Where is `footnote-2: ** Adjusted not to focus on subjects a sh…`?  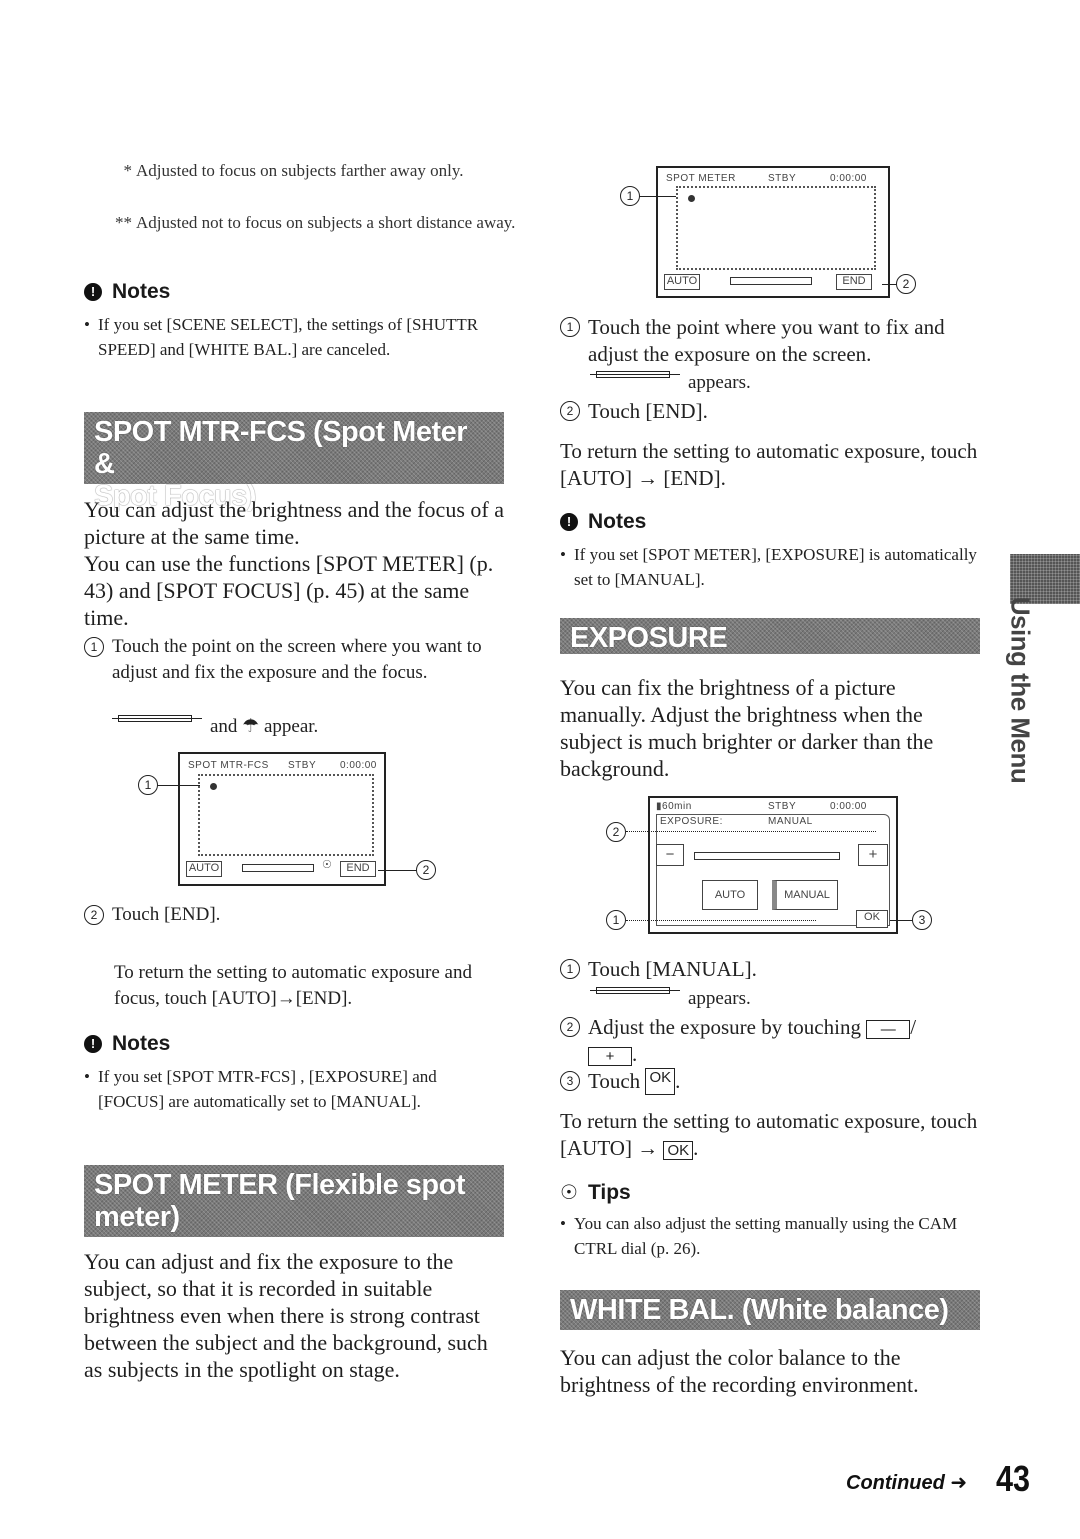 footnote-2: ** Adjusted not to focus on subjects a sh… is located at coordinates (315, 222).